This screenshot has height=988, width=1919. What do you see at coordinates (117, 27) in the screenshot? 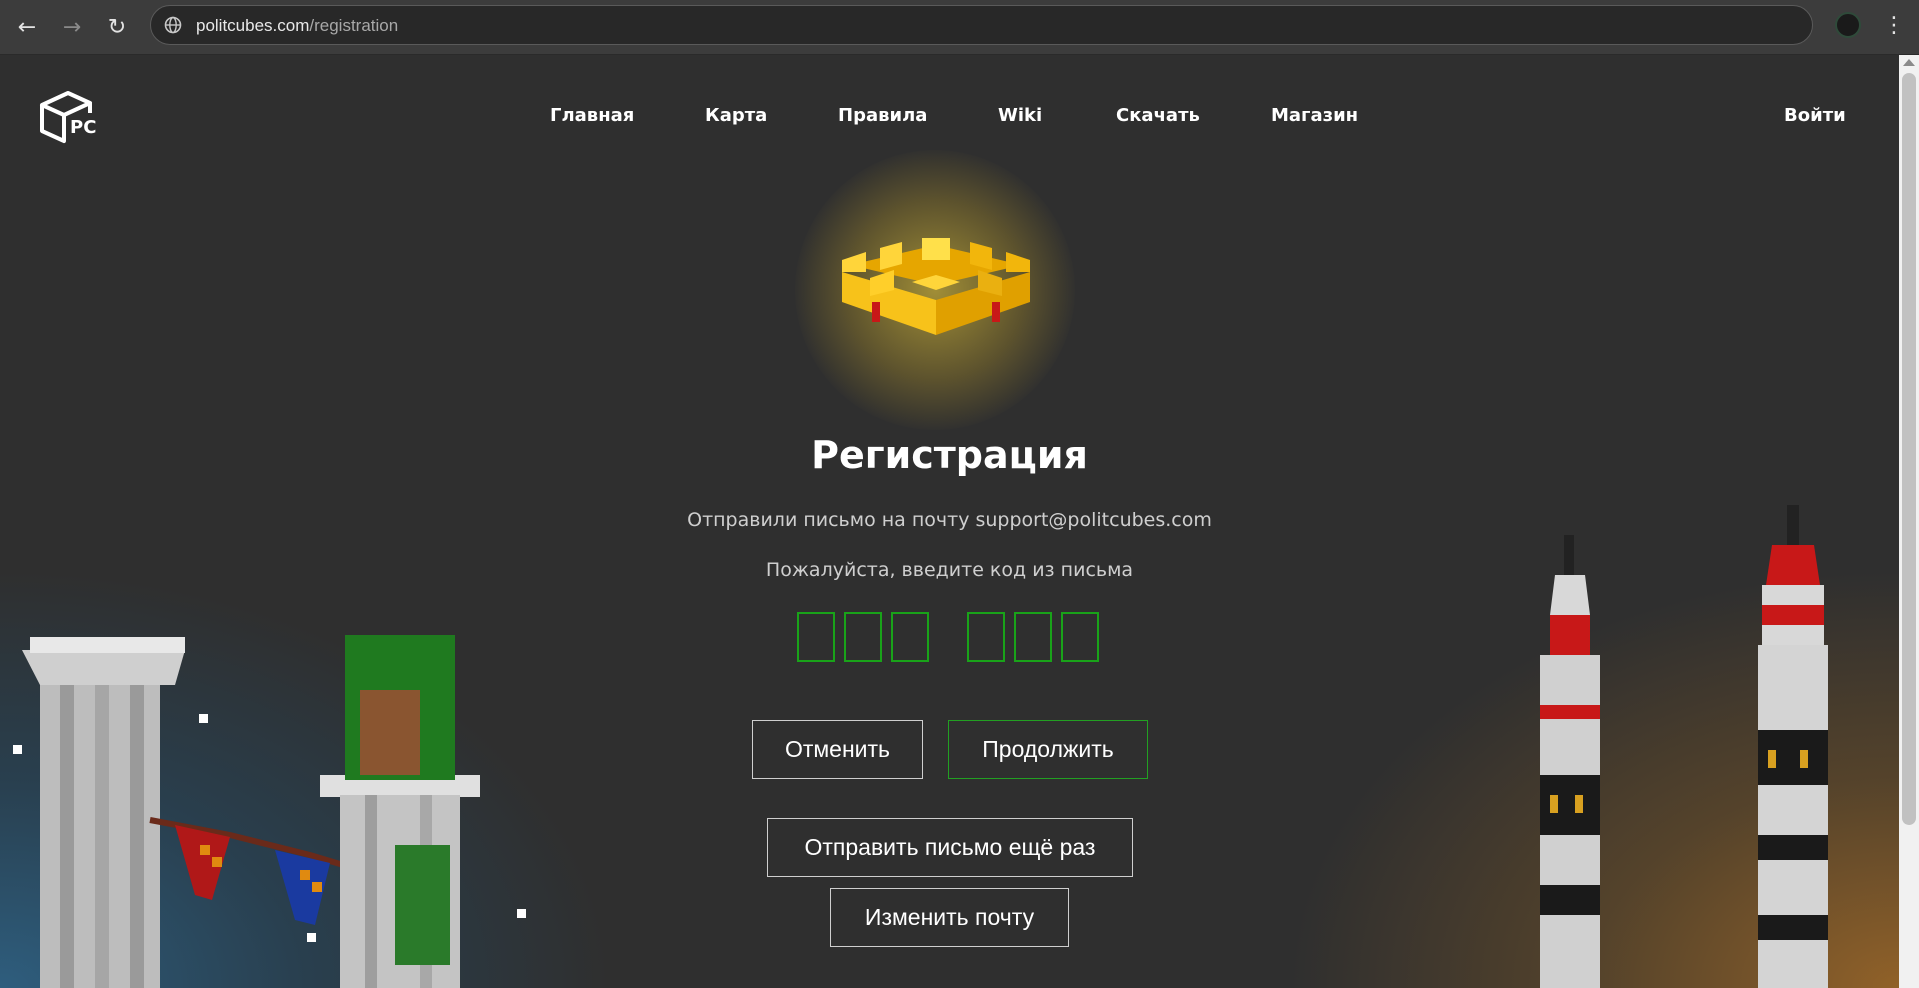
I see `reload-icon: ↻` at bounding box center [117, 27].